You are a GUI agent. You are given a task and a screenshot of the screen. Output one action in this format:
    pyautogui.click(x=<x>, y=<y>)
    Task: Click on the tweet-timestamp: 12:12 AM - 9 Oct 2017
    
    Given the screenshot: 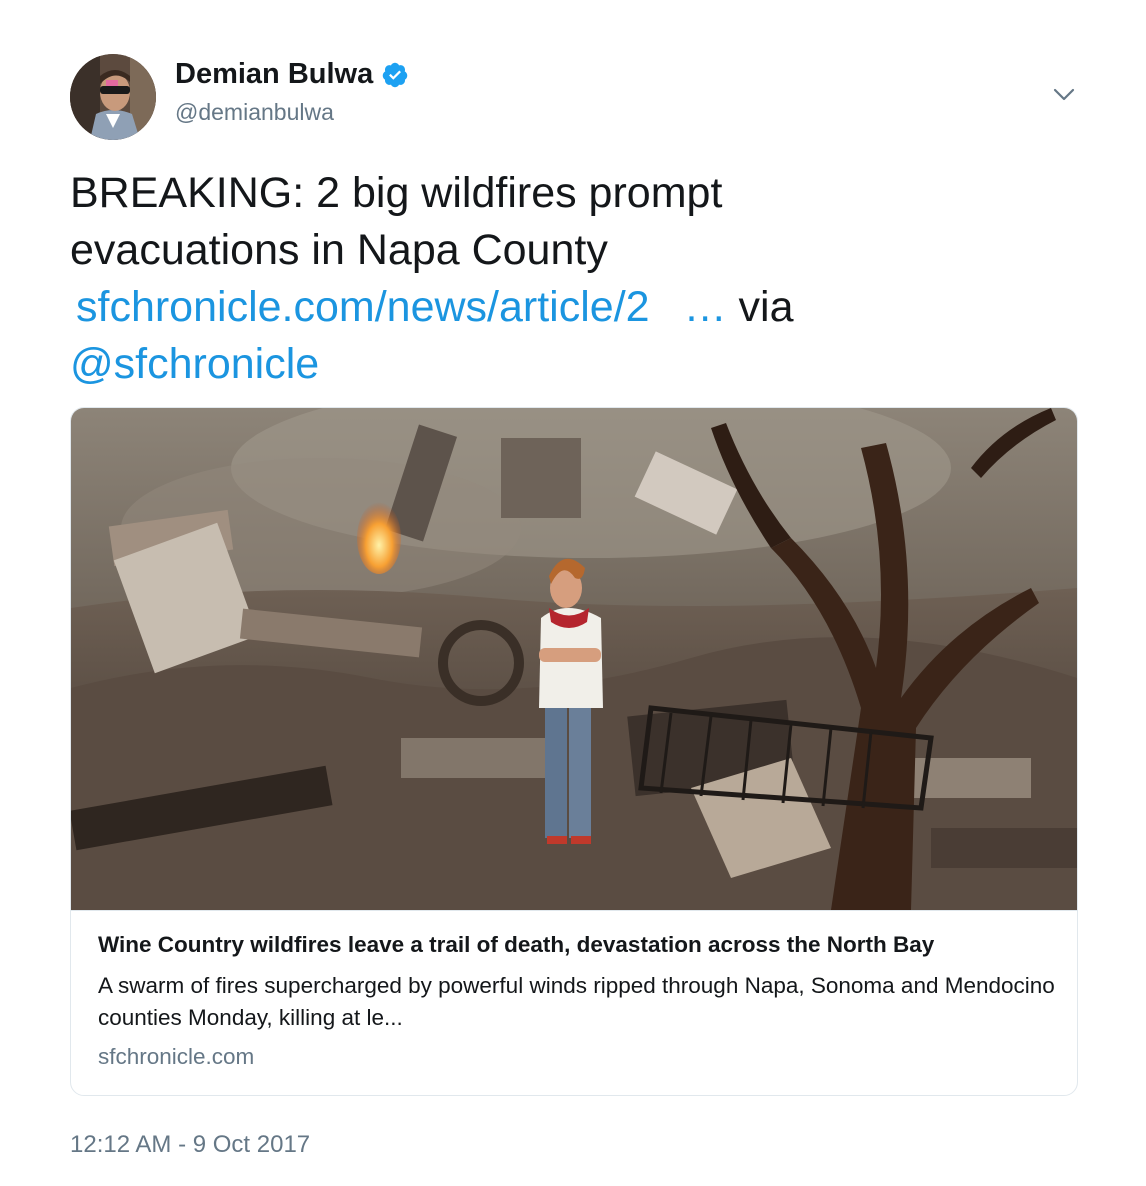 What is the action you would take?
    pyautogui.click(x=190, y=1145)
    